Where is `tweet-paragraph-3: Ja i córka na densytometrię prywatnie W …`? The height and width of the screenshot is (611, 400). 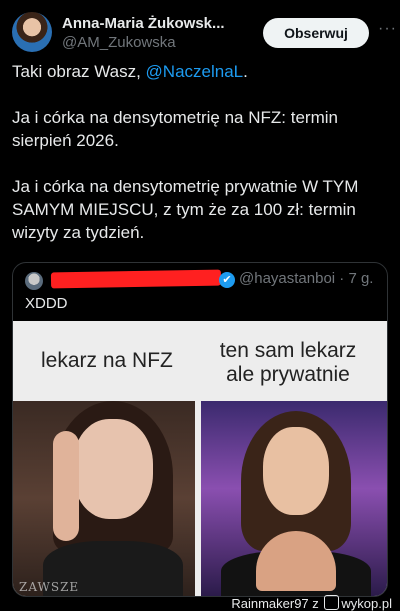
tweet-paragraph-3: Ja i córka na densytometrię prywatnie W … is located at coordinates (185, 209).